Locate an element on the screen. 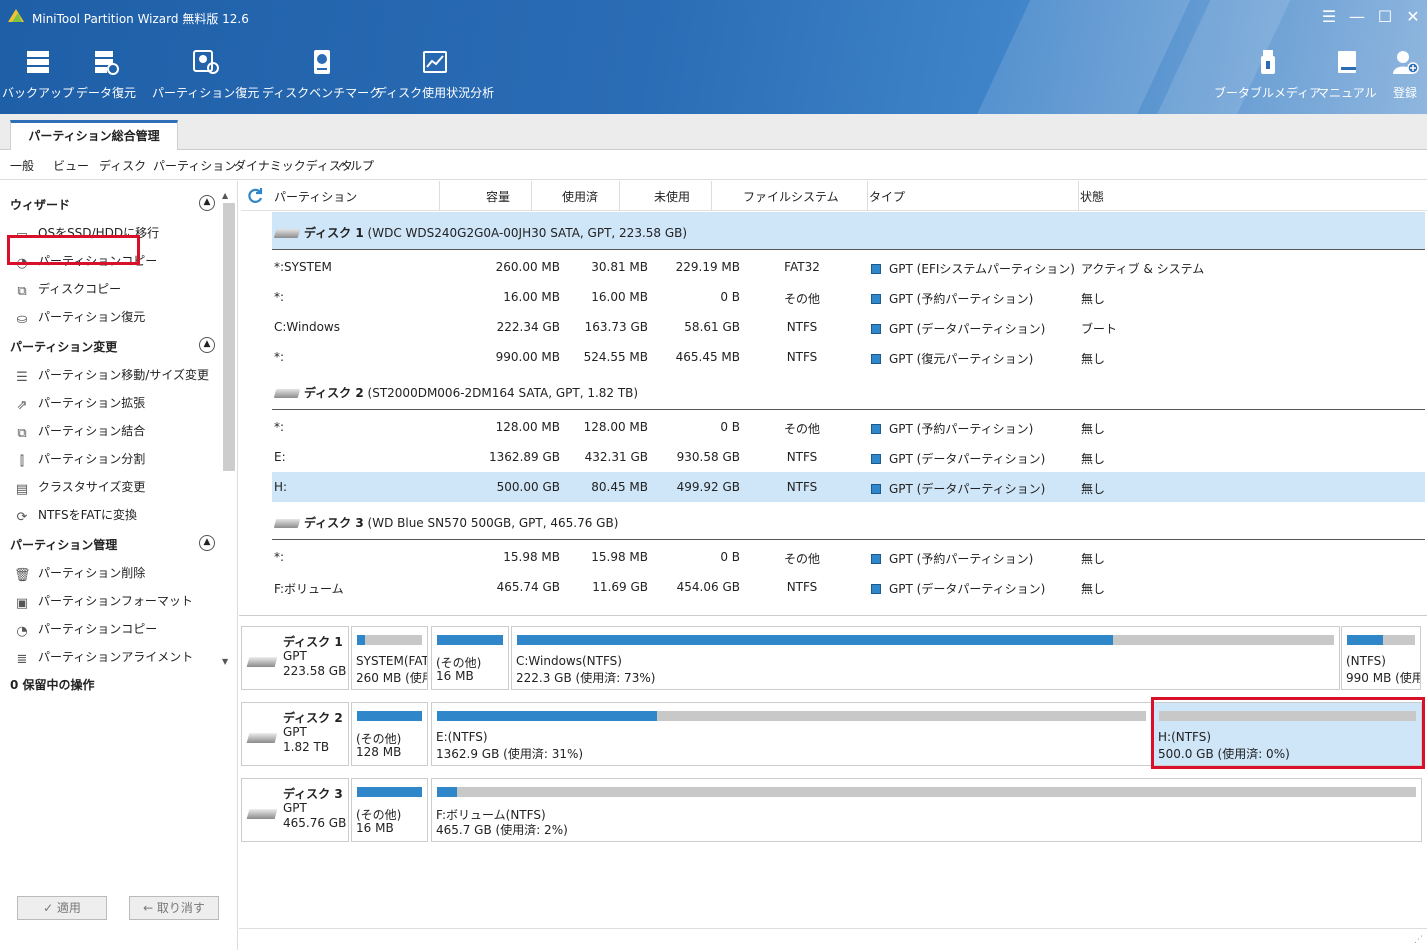 This screenshot has width=1427, height=950. cell-type: GPT (予約パーティション) is located at coordinates (952, 558).